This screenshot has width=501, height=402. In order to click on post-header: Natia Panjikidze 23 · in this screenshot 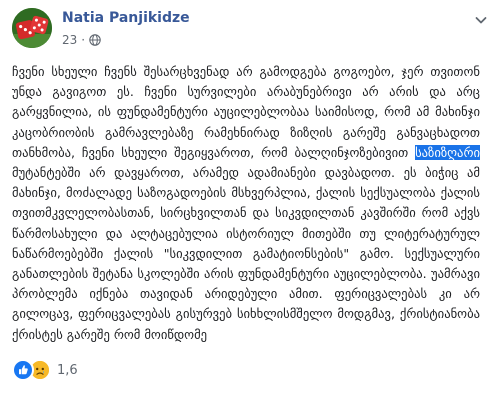, I will do `click(250, 28)`.